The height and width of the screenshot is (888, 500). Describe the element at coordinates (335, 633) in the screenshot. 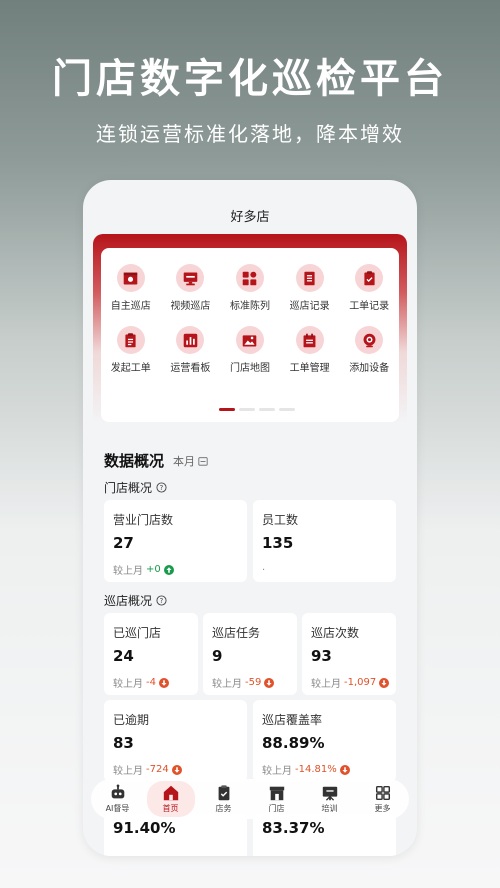

I see `stat-label: 巡店次数` at that location.